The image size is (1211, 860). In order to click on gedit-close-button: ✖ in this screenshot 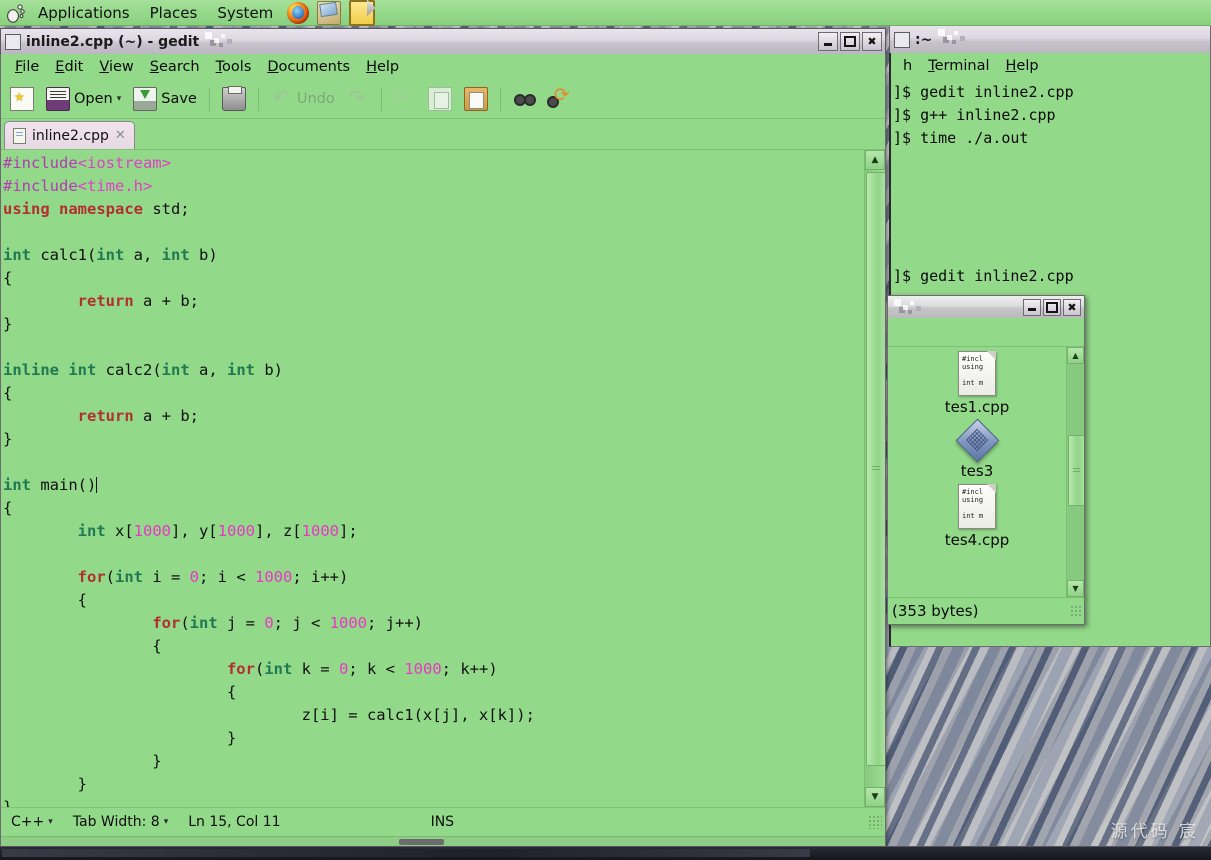, I will do `click(872, 41)`.